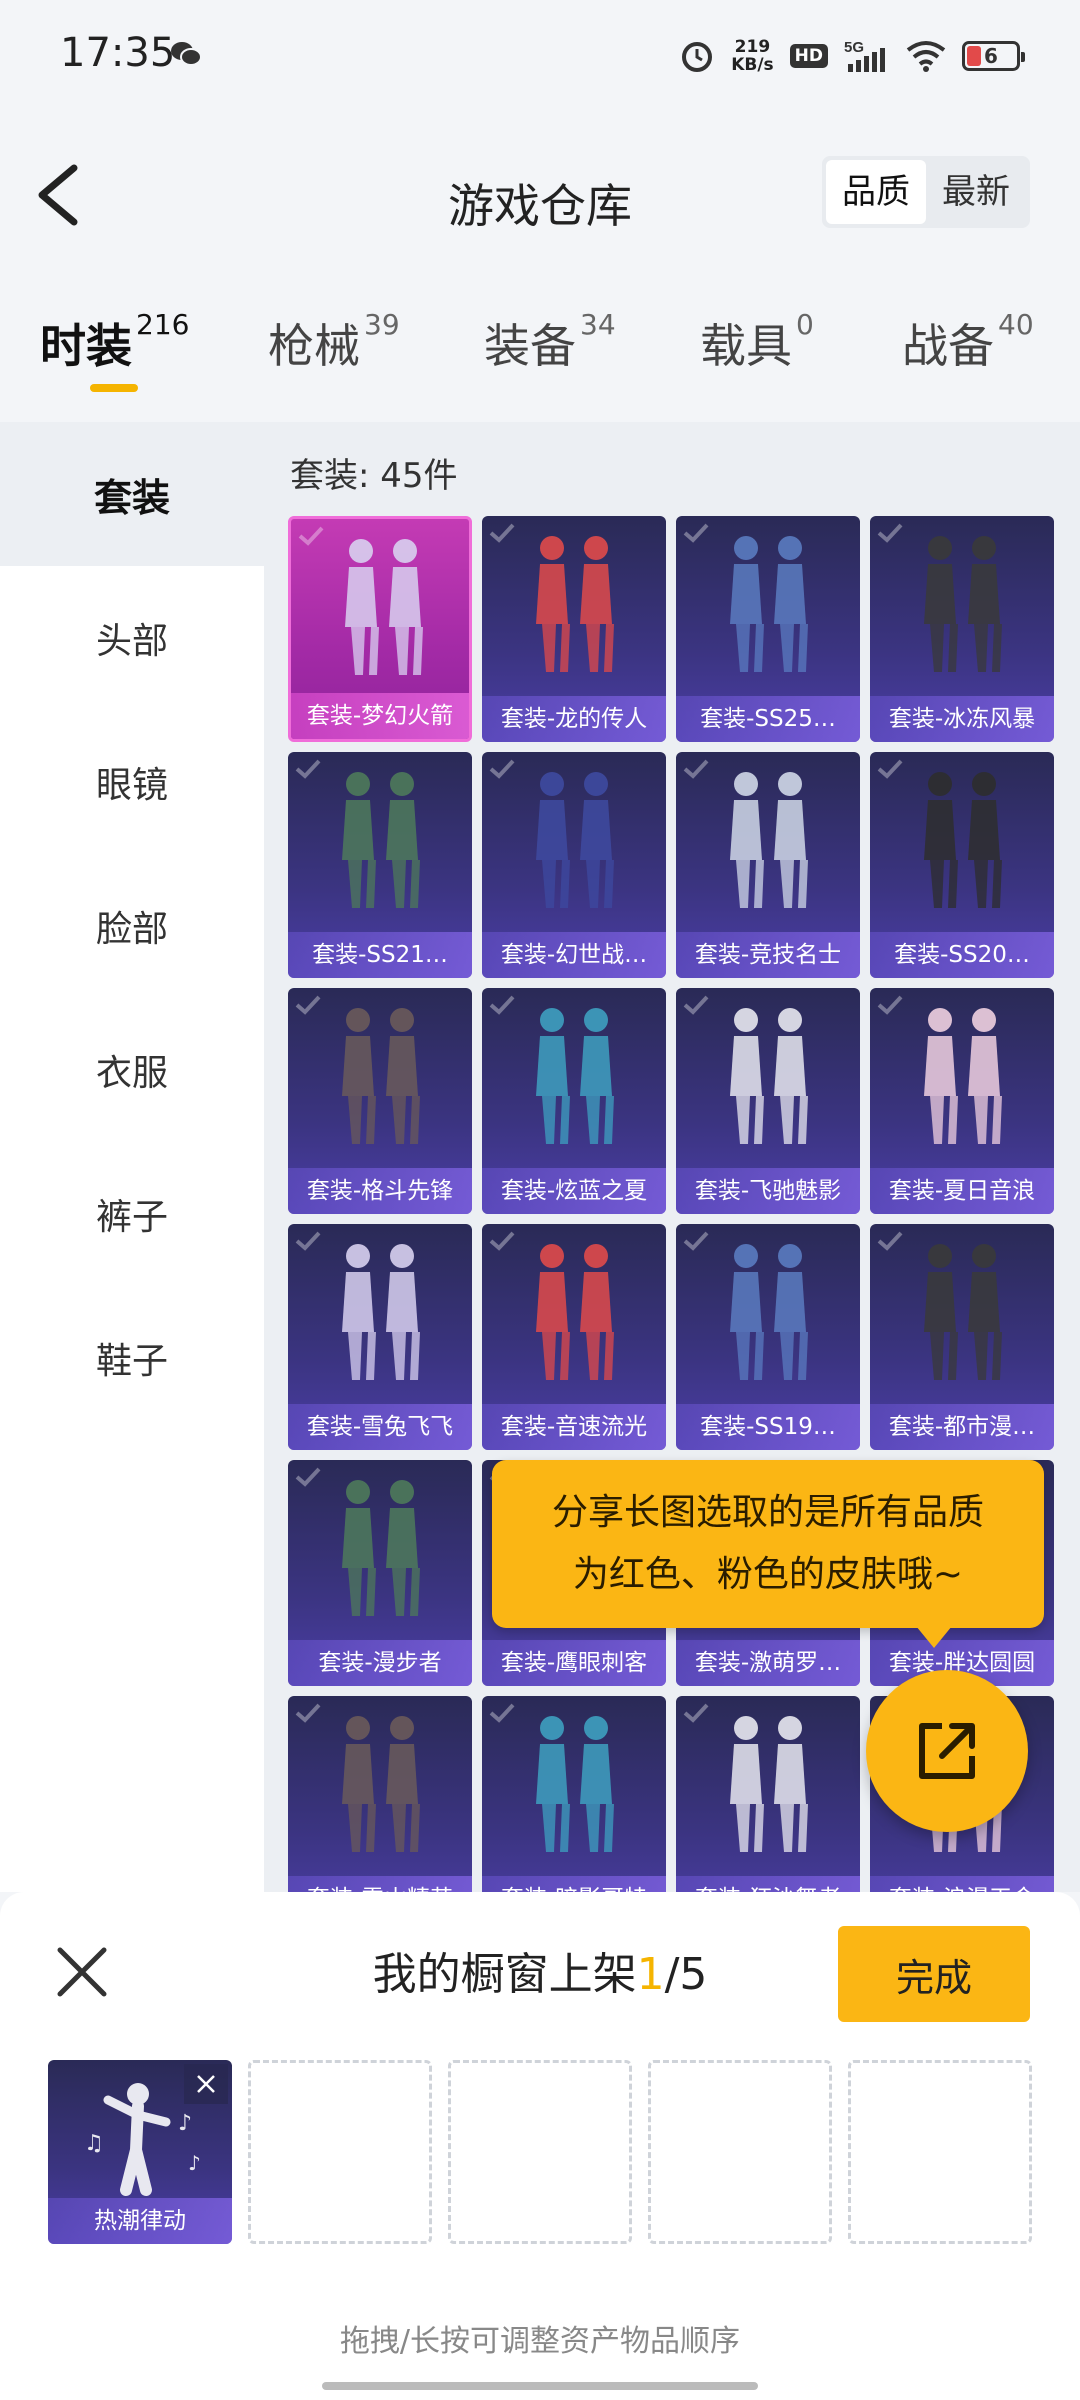 Image resolution: width=1080 pixels, height=2400 pixels. What do you see at coordinates (962, 1191) in the screenshot?
I see `item-card-label: 套装-夏日音浪` at bounding box center [962, 1191].